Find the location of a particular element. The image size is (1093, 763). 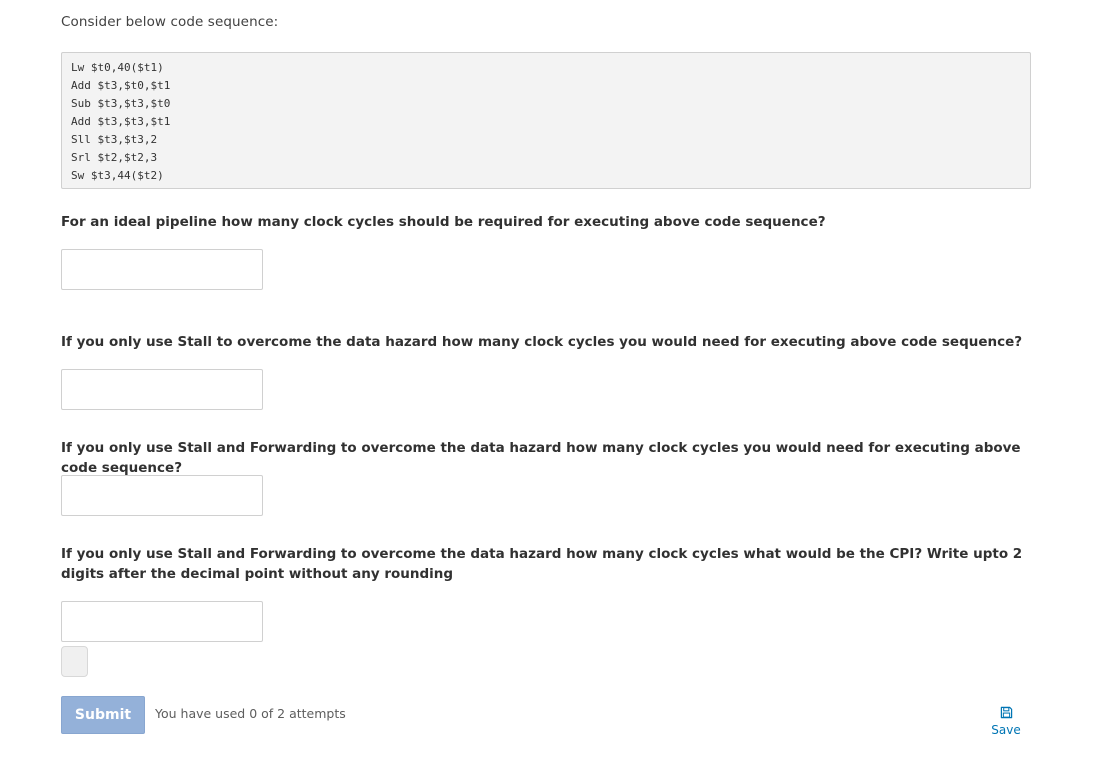

question-4-answer-input is located at coordinates (162, 621).